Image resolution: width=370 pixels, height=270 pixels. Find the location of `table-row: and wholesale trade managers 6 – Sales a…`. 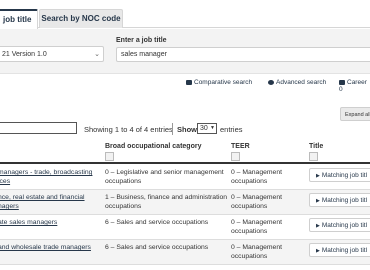

table-row: and wholesale trade managers 6 – Sales a… is located at coordinates (185, 252).